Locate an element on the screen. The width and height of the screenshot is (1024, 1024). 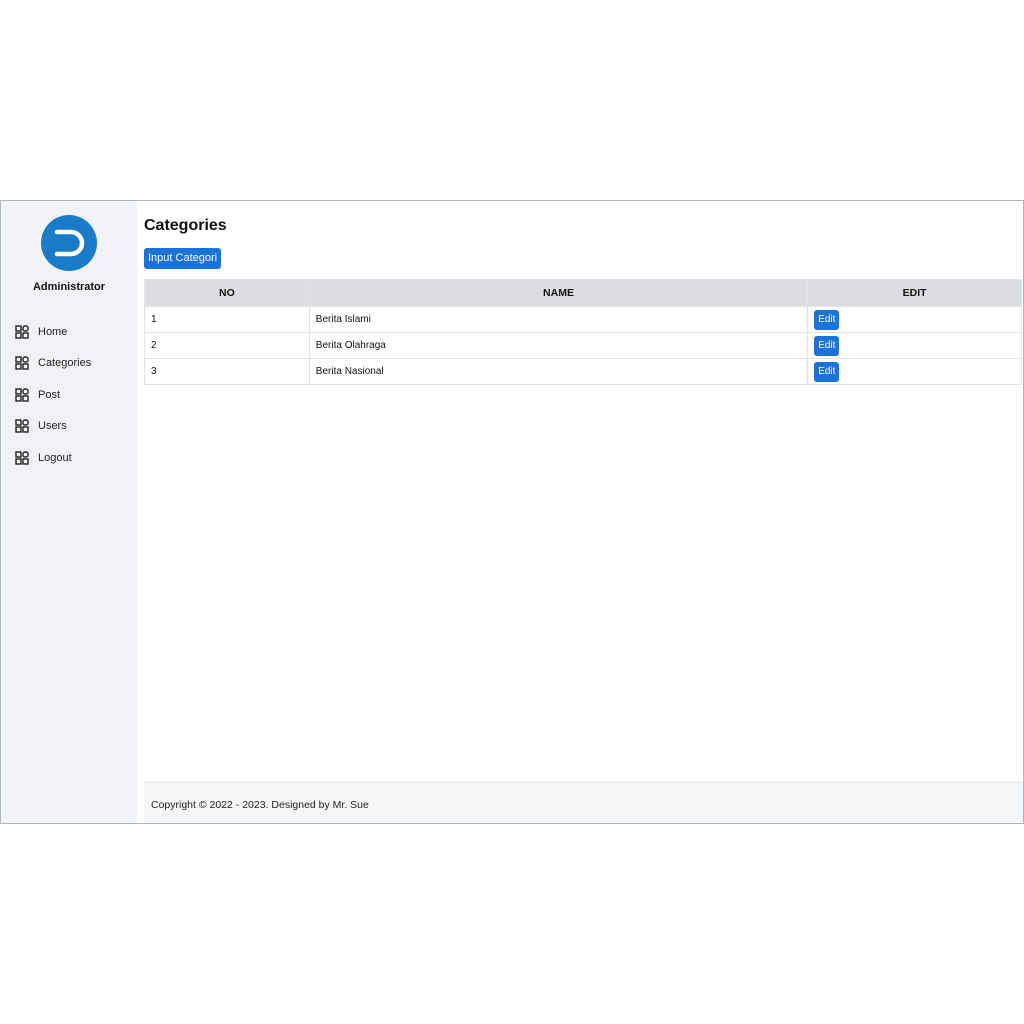
table-row: 1 Berita Islami Edit is located at coordinates (583, 319).